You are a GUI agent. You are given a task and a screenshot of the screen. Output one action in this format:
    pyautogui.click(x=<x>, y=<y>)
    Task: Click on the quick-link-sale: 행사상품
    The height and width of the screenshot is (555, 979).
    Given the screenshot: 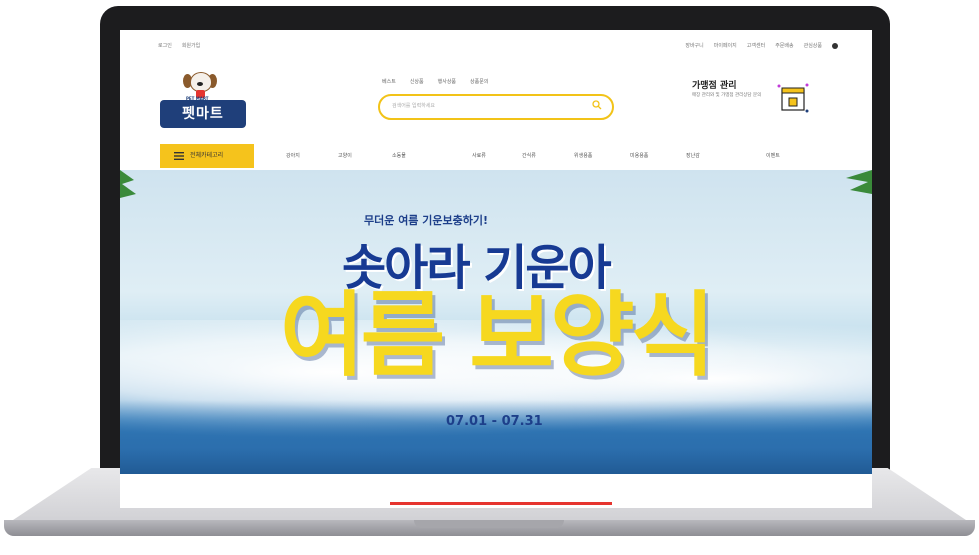 What is the action you would take?
    pyautogui.click(x=447, y=81)
    